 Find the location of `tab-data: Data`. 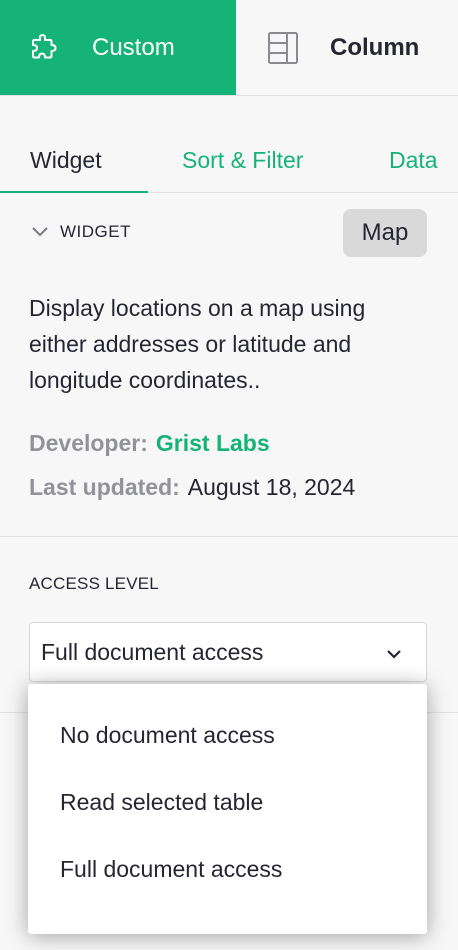

tab-data: Data is located at coordinates (413, 160).